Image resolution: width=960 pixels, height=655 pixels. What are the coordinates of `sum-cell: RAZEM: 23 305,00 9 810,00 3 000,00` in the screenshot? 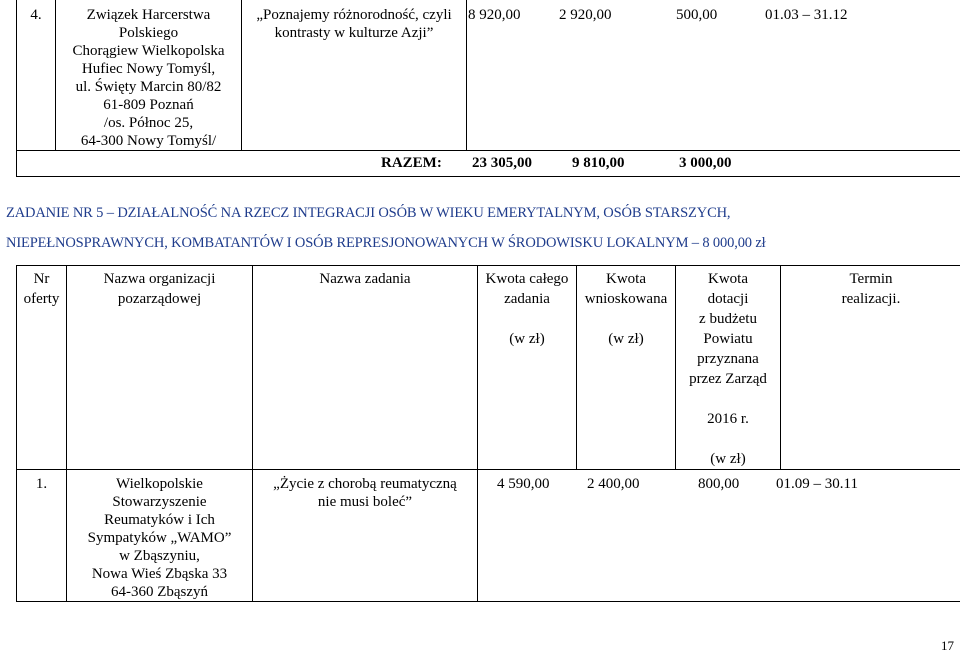 It's located at (488, 164).